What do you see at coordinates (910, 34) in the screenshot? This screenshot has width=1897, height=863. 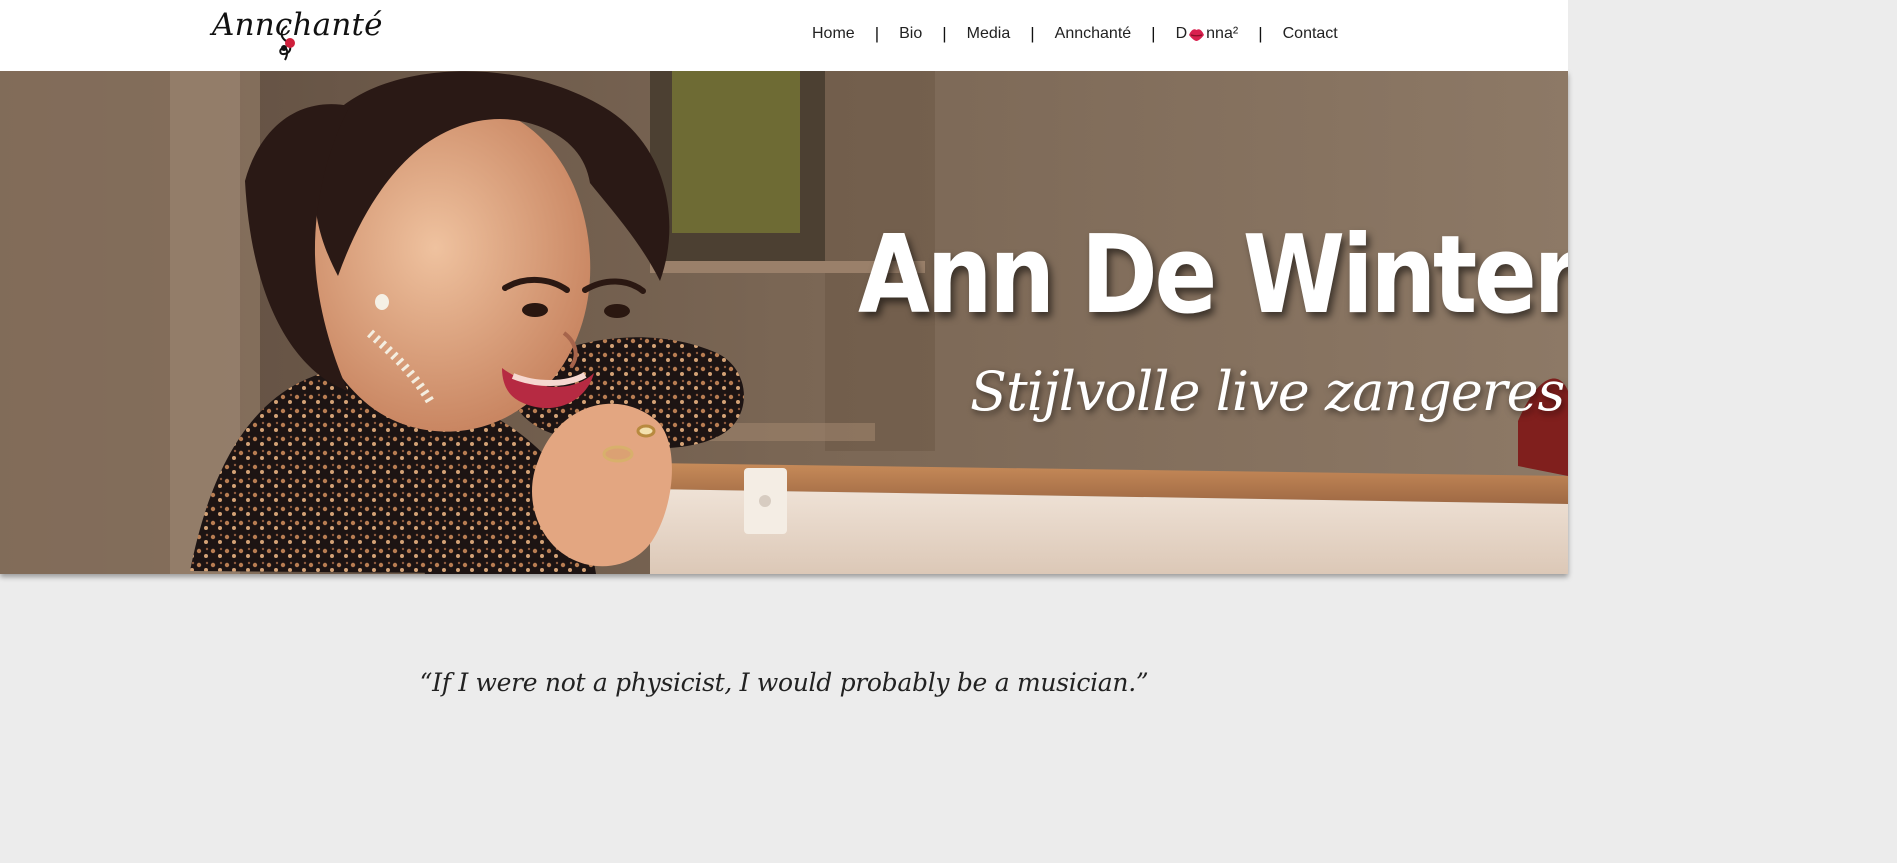 I see `nav-bio: Bio` at bounding box center [910, 34].